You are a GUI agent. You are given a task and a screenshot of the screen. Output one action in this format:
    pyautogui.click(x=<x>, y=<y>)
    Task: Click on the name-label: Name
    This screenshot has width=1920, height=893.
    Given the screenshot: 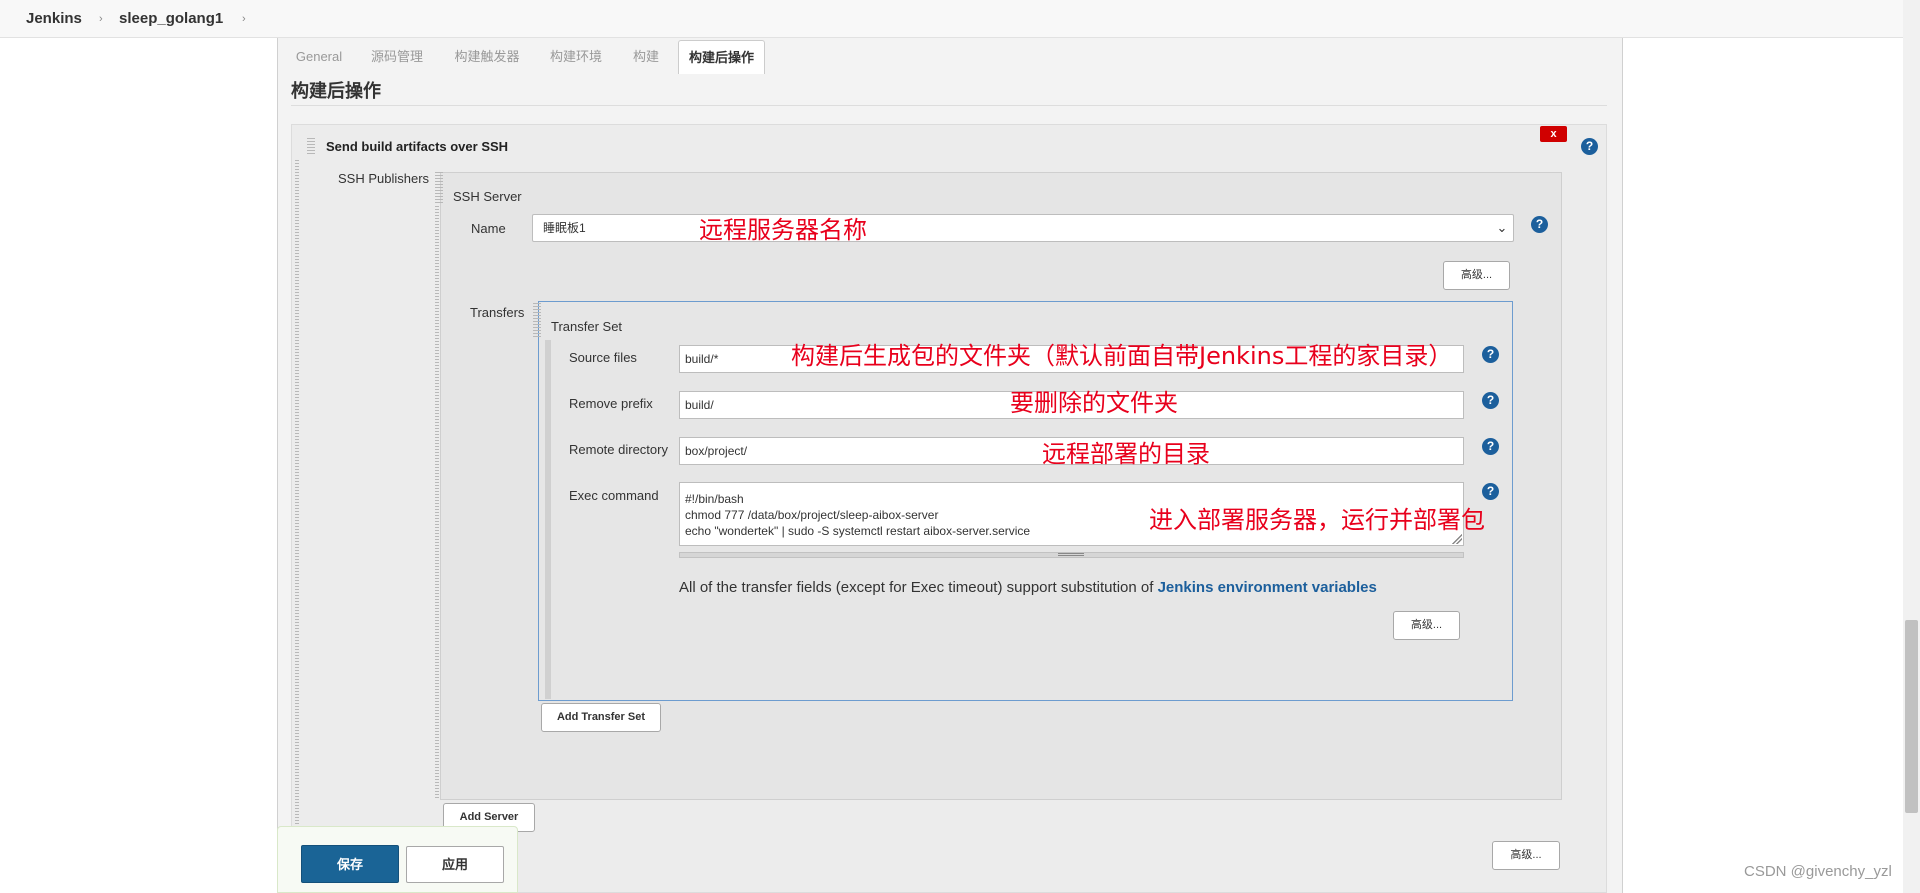 What is the action you would take?
    pyautogui.click(x=488, y=228)
    